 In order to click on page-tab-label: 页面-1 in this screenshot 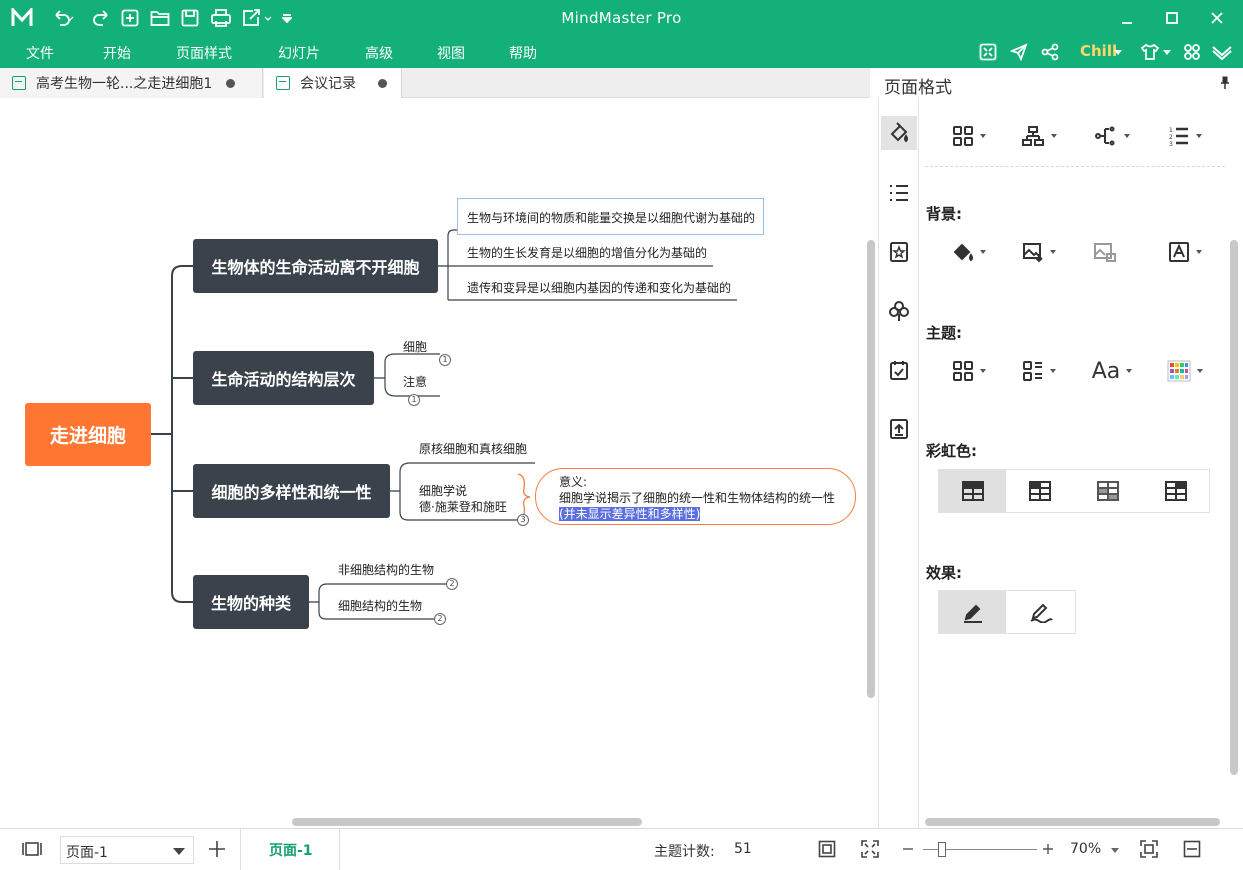, I will do `click(291, 851)`.